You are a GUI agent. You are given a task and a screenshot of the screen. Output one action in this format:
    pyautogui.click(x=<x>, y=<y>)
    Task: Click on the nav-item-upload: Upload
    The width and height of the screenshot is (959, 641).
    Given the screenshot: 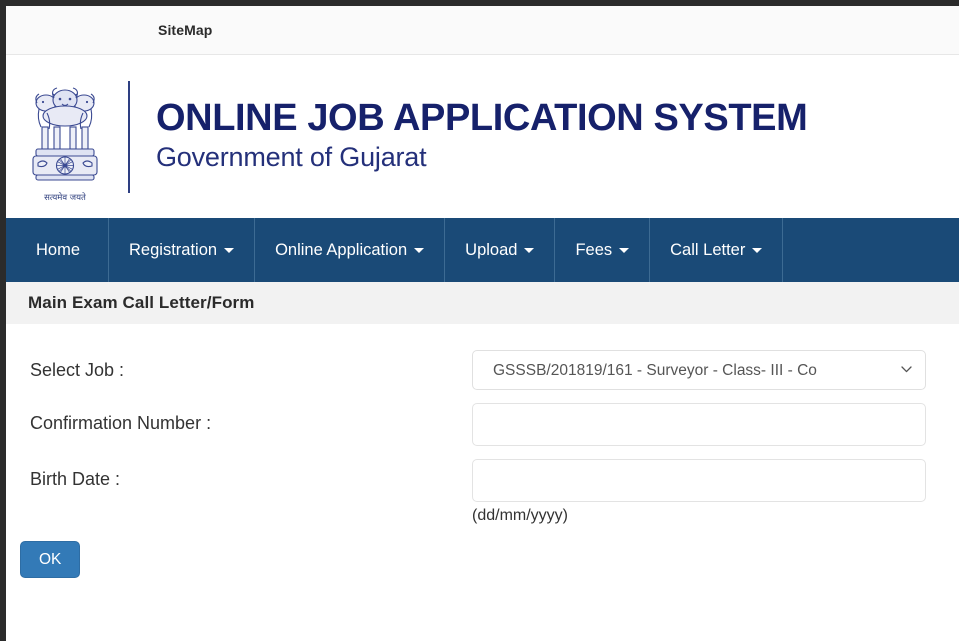 What is the action you would take?
    pyautogui.click(x=500, y=250)
    